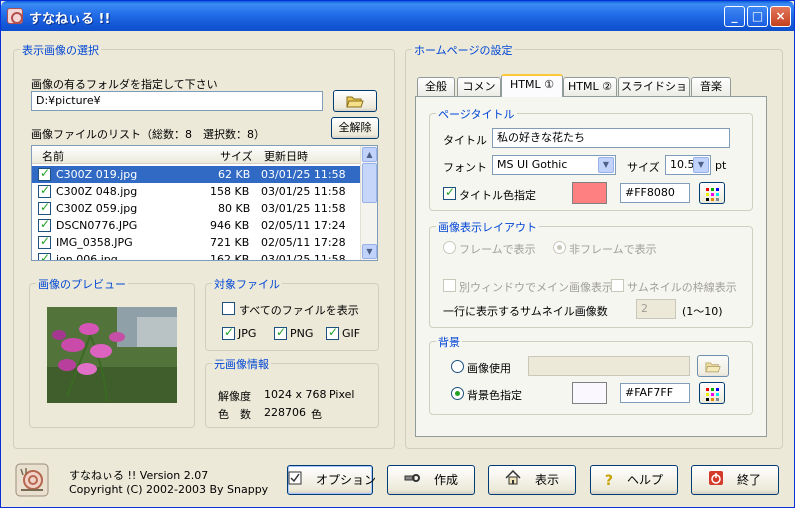 The width and height of the screenshot is (795, 508). What do you see at coordinates (445, 480) in the screenshot?
I see `create-button-label: 作成` at bounding box center [445, 480].